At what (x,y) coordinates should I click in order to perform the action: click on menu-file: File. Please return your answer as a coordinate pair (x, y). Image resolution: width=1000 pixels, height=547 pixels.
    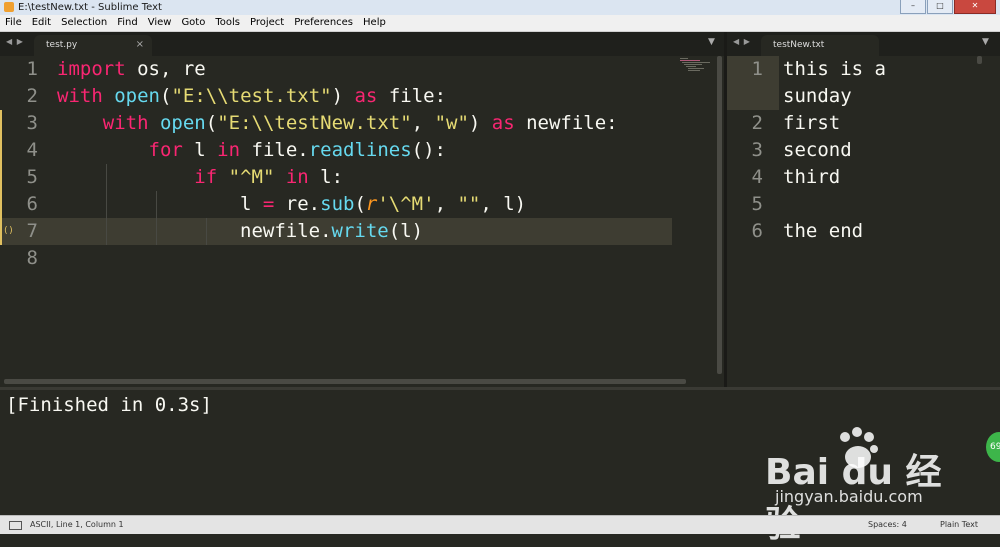
    Looking at the image, I should click on (13, 23).